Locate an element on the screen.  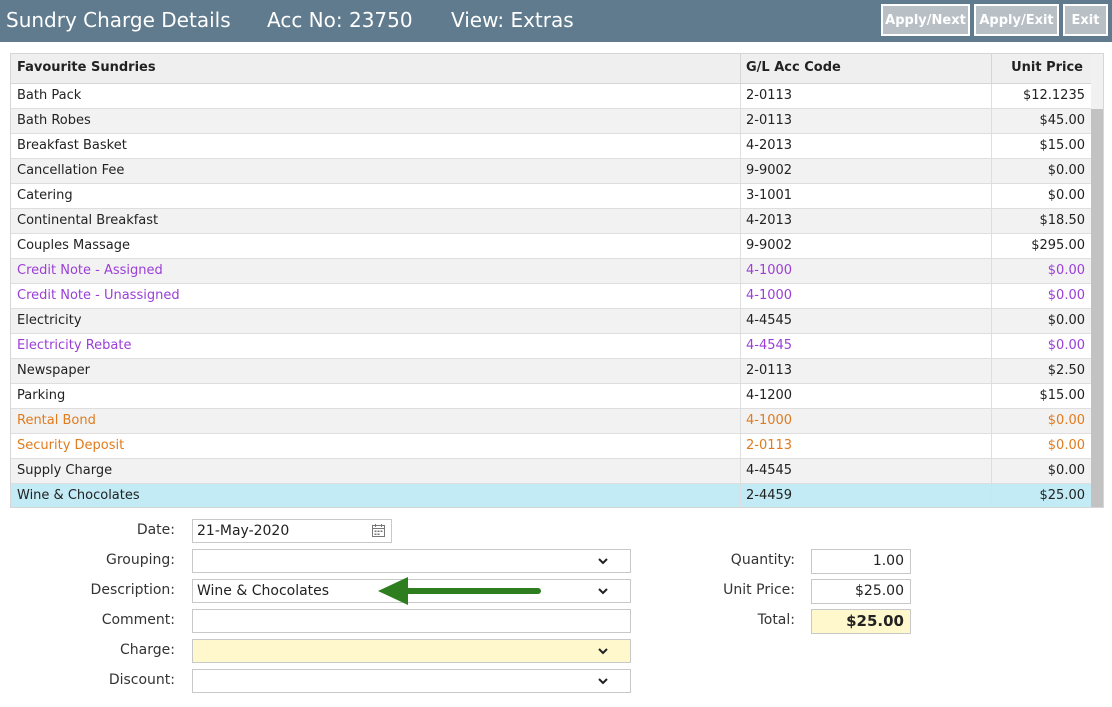
row-gl-code: 2-4459 is located at coordinates (769, 495).